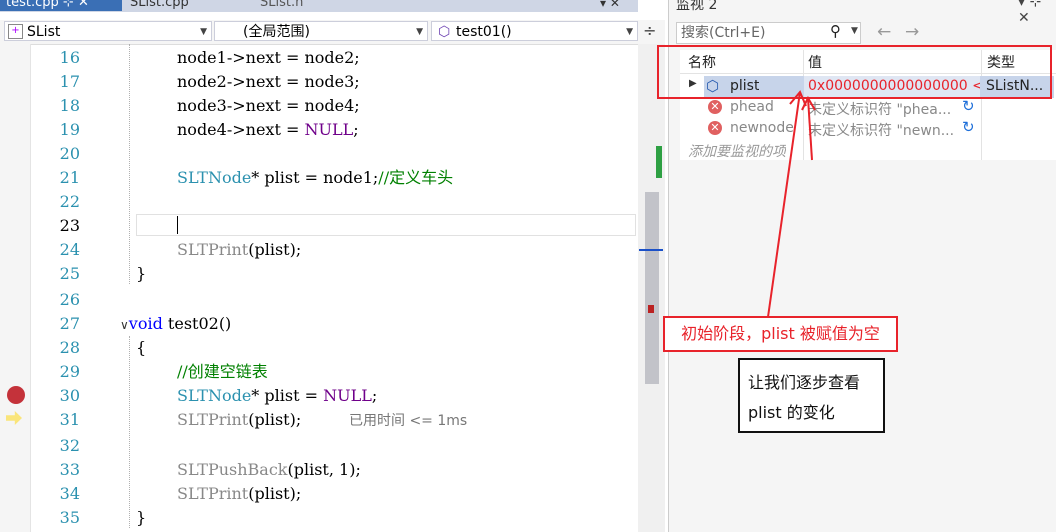 The image size is (1056, 532). I want to click on code-line-33: SLTPushBack(plist, 1);, so click(269, 470).